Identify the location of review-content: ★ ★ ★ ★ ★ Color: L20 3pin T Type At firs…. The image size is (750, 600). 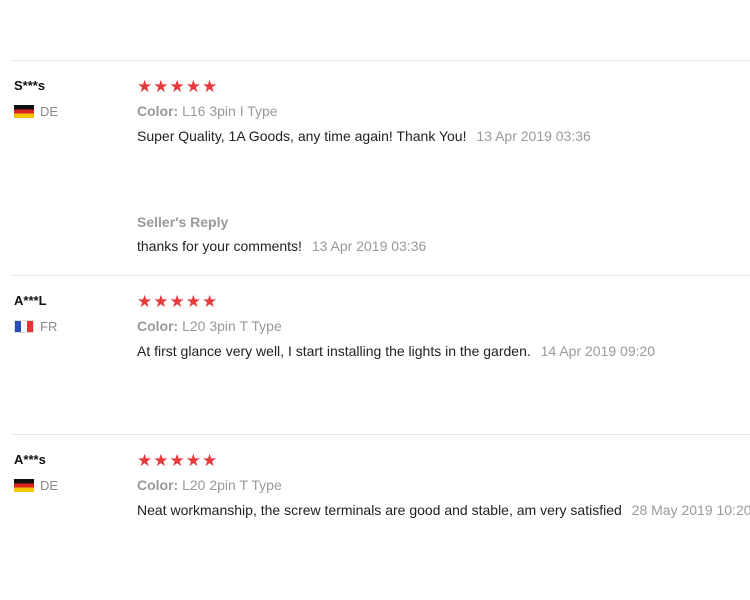
(438, 326).